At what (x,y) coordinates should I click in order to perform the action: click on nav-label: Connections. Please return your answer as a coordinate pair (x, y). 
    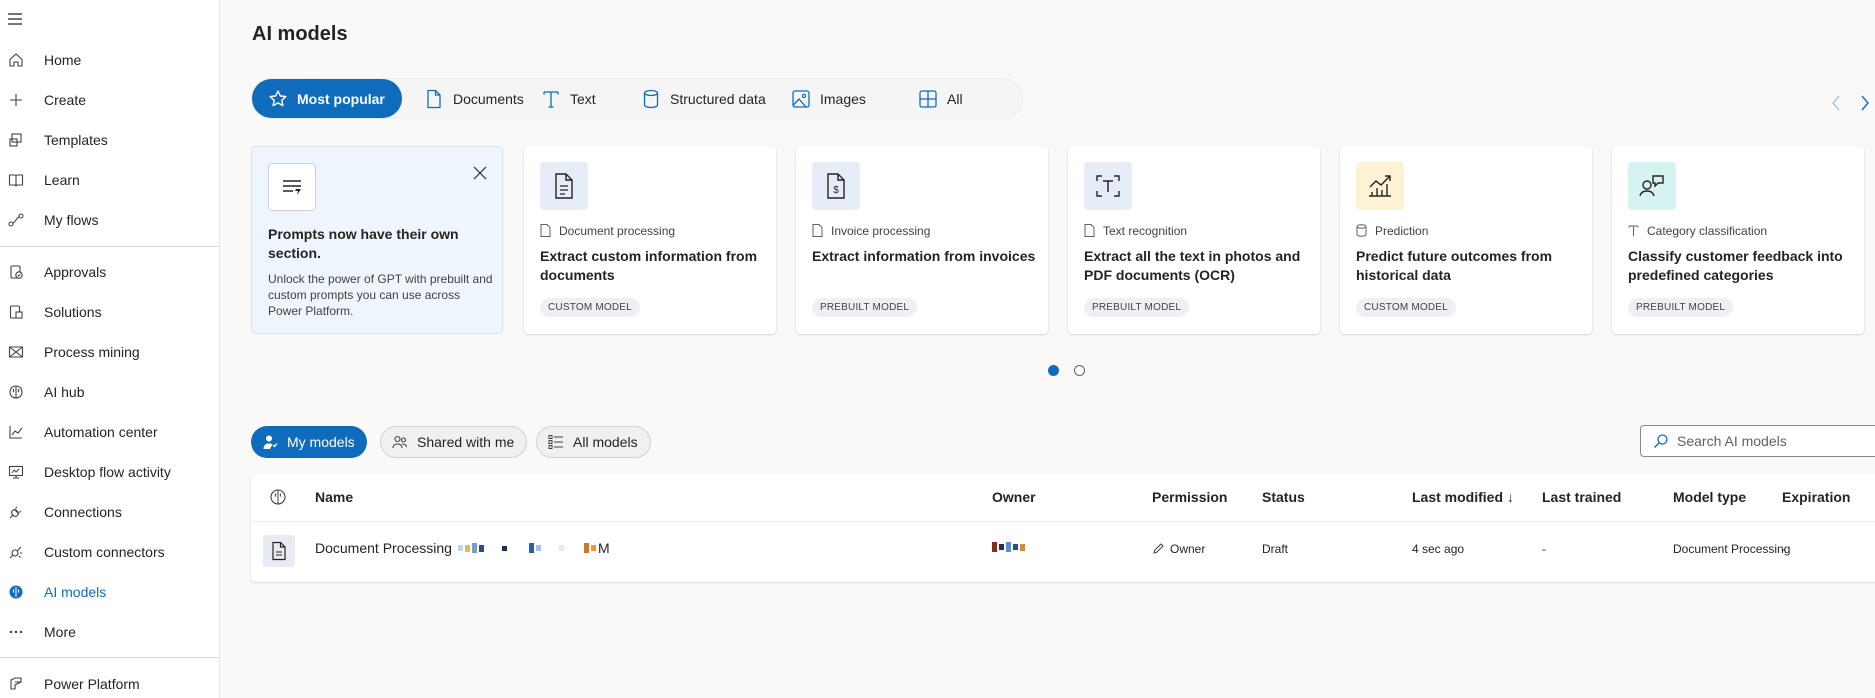
    Looking at the image, I should click on (83, 512).